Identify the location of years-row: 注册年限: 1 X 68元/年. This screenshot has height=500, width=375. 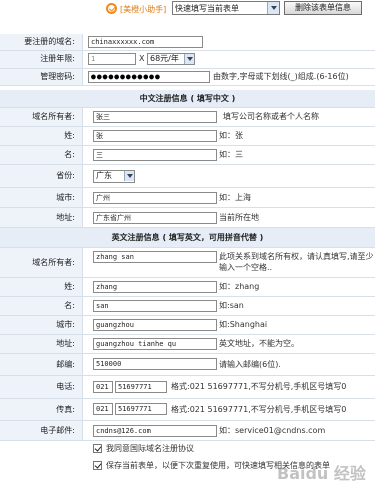
(187, 60).